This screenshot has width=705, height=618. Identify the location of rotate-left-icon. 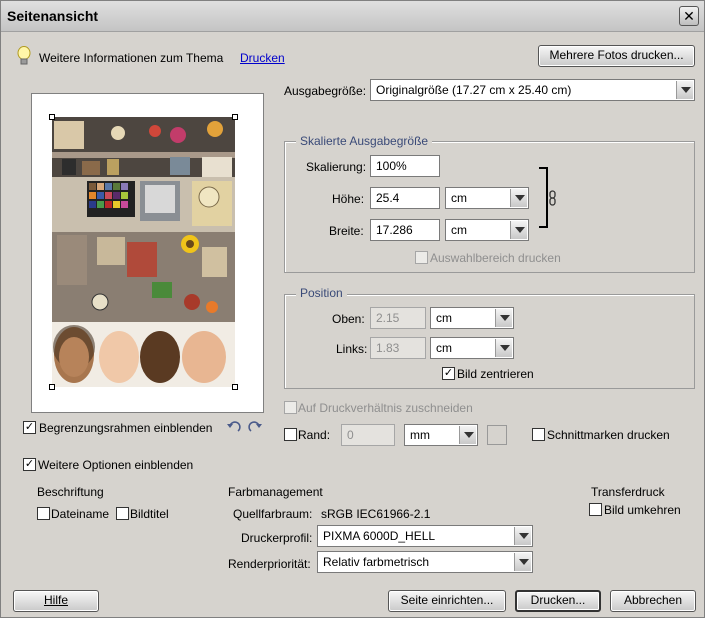
(234, 427).